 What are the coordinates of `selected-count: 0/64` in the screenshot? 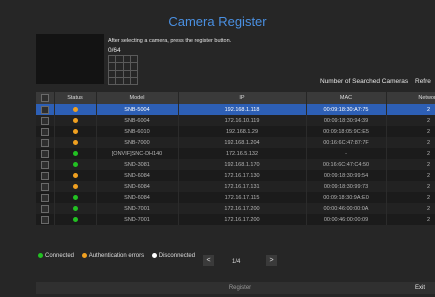 It's located at (114, 50).